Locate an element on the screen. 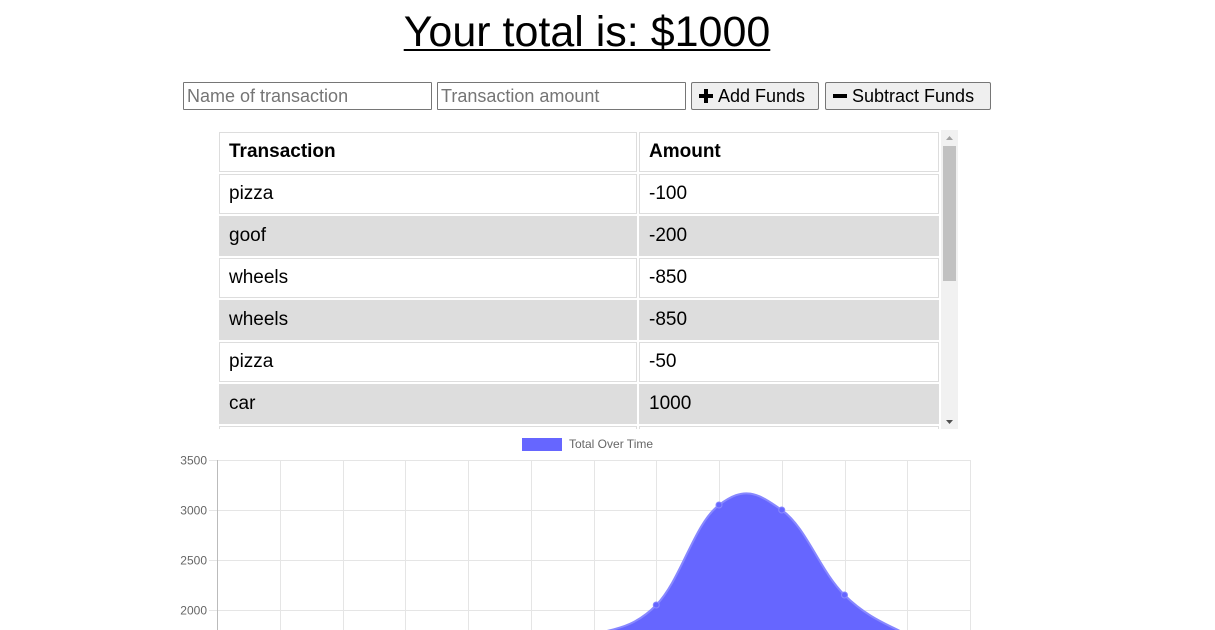 The image size is (1215, 630). y-tick-label: 3500 is located at coordinates (193, 461).